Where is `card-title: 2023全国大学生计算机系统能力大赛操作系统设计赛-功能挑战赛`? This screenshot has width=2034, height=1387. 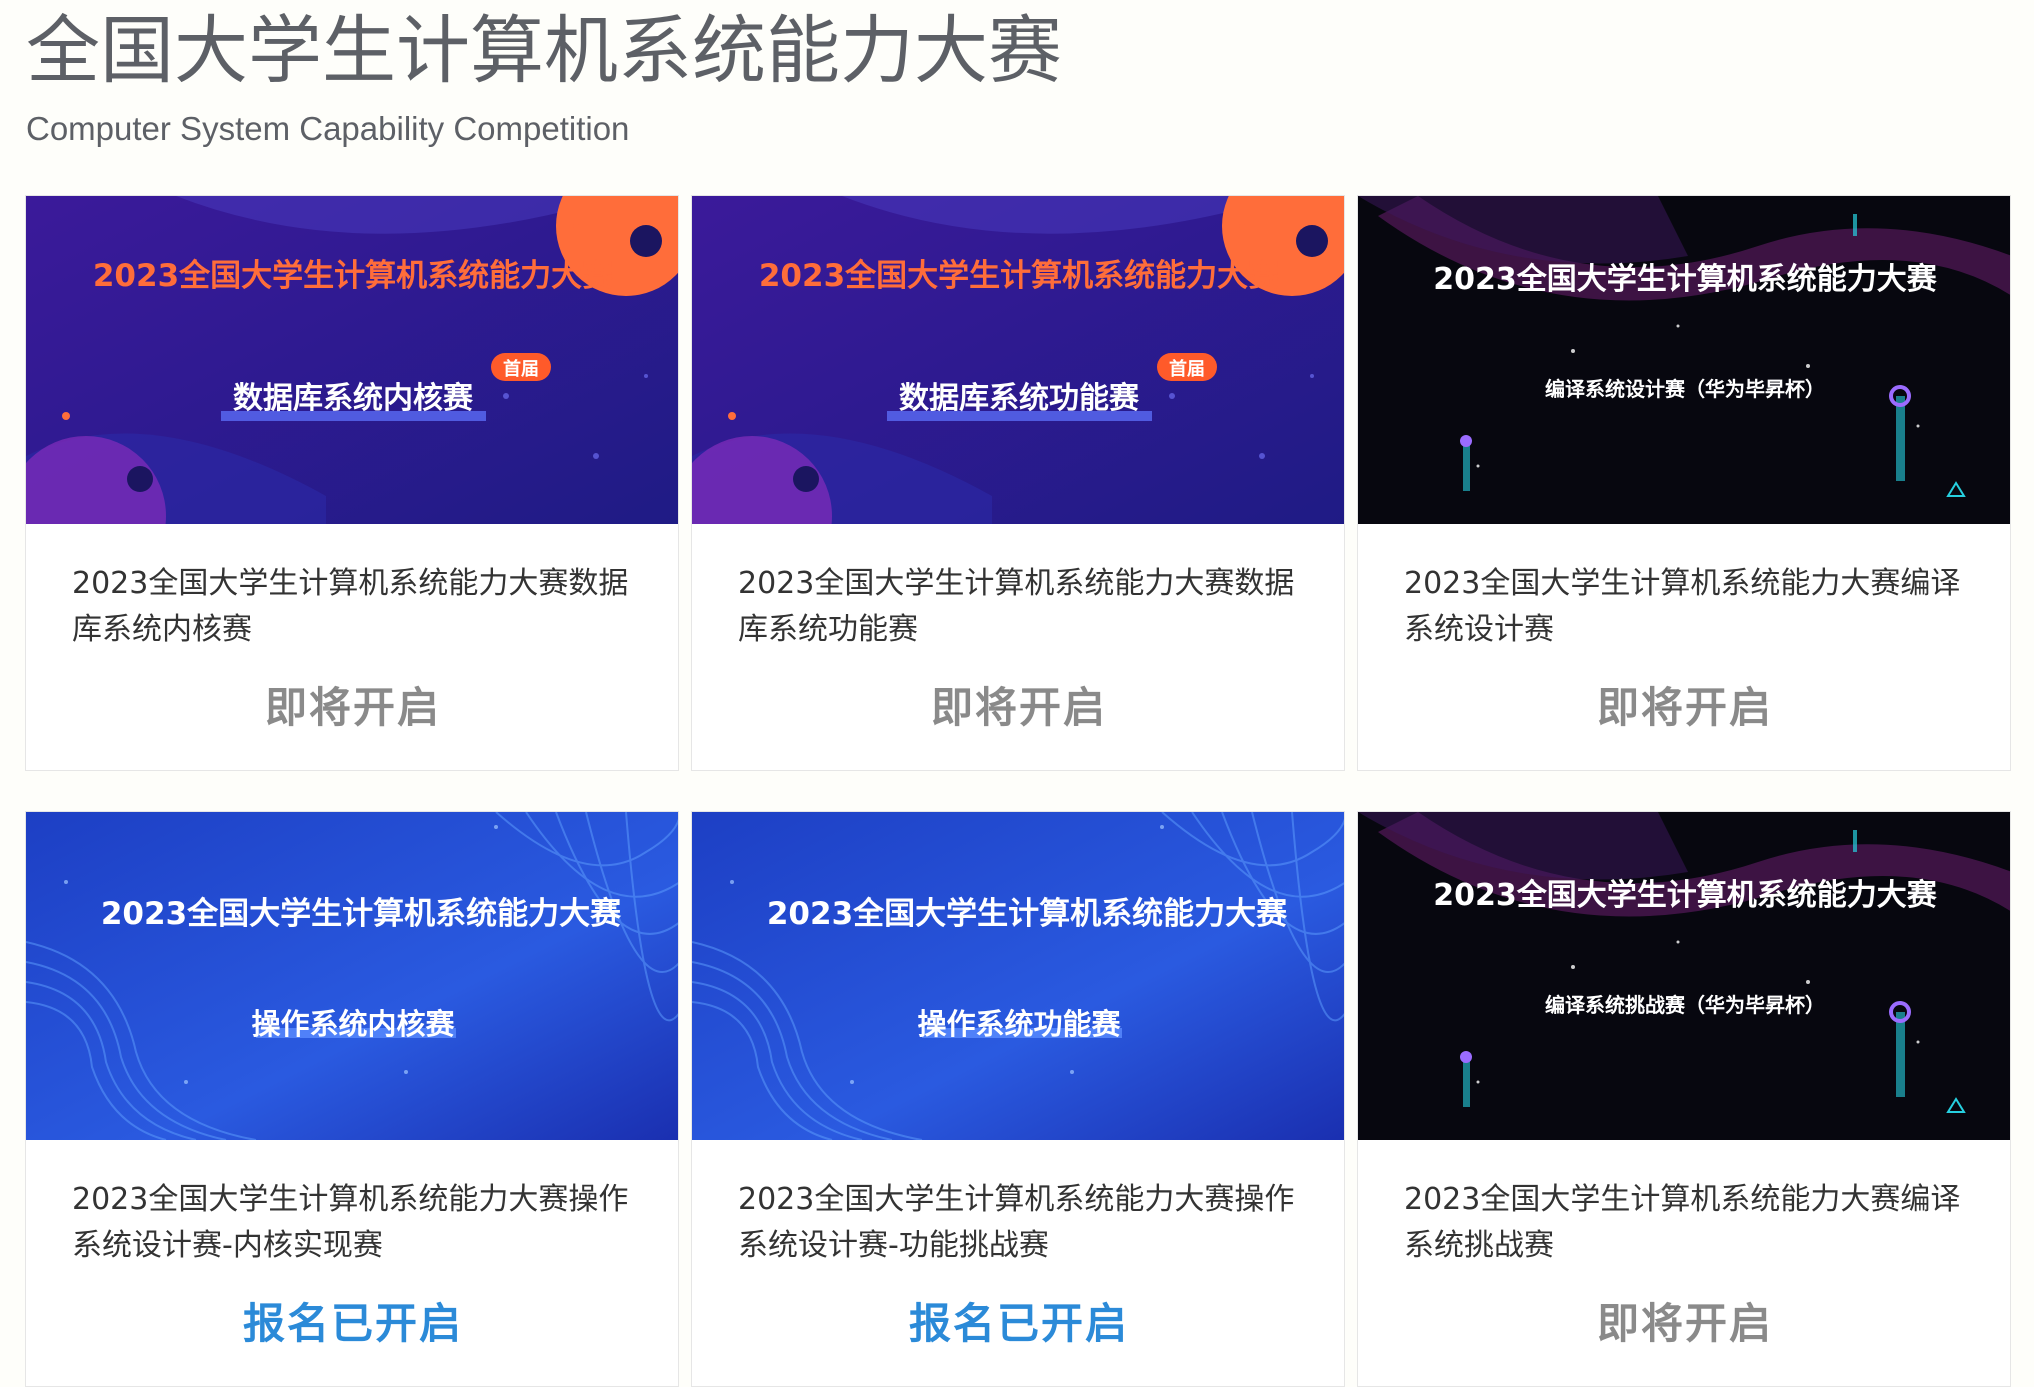 card-title: 2023全国大学生计算机系统能力大赛操作系统设计赛-功能挑战赛 is located at coordinates (1028, 1223).